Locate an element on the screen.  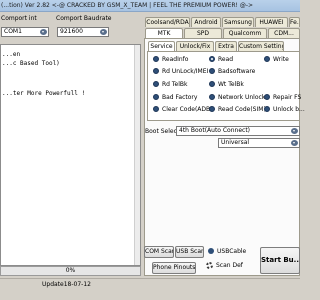
radio-label: ReadInfo is located at coordinates (175, 59).